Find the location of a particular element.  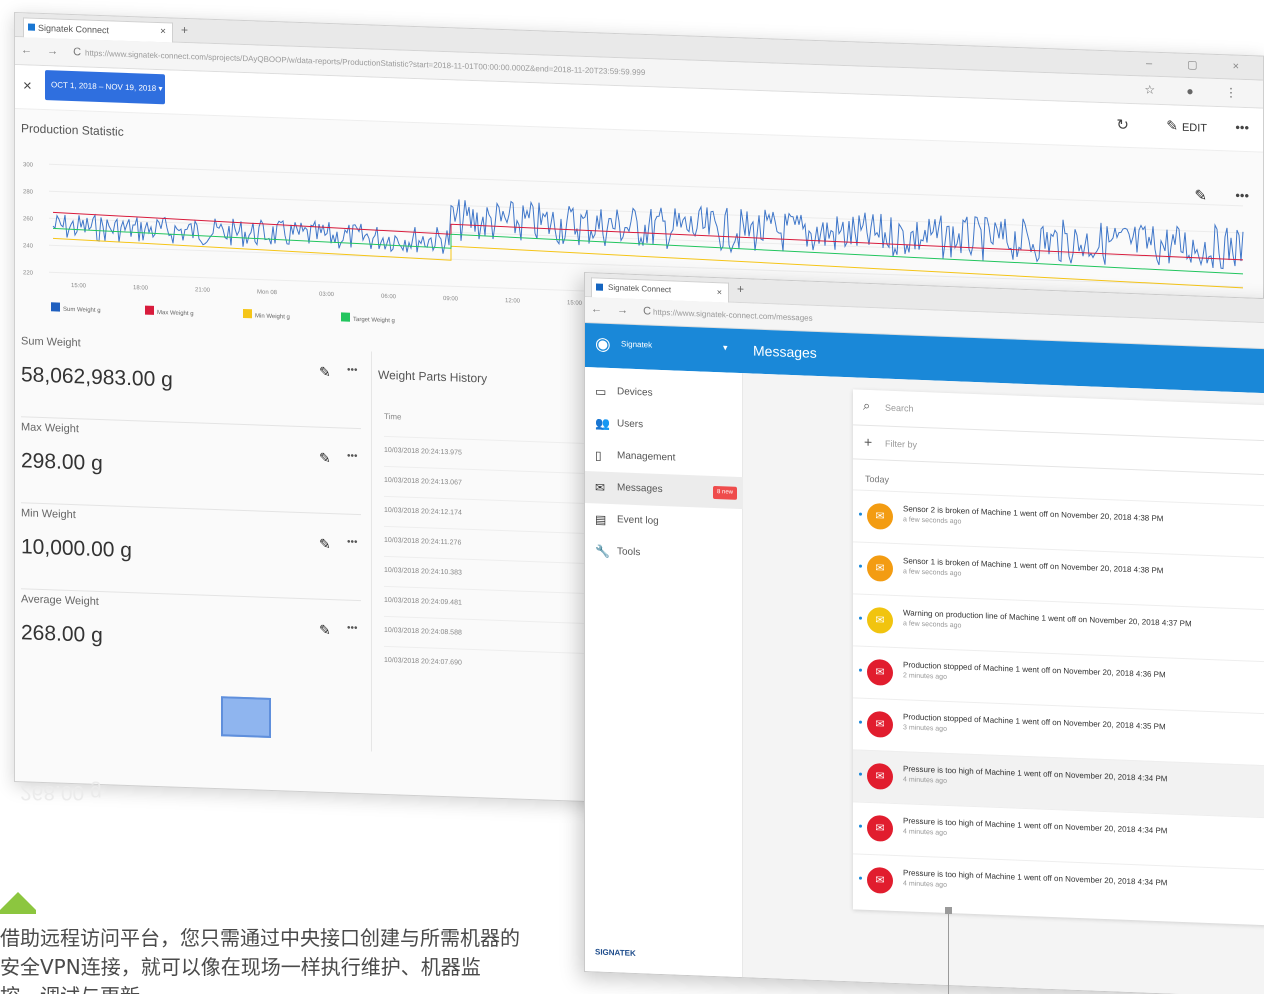

devices-icon: ▭ is located at coordinates (601, 391).